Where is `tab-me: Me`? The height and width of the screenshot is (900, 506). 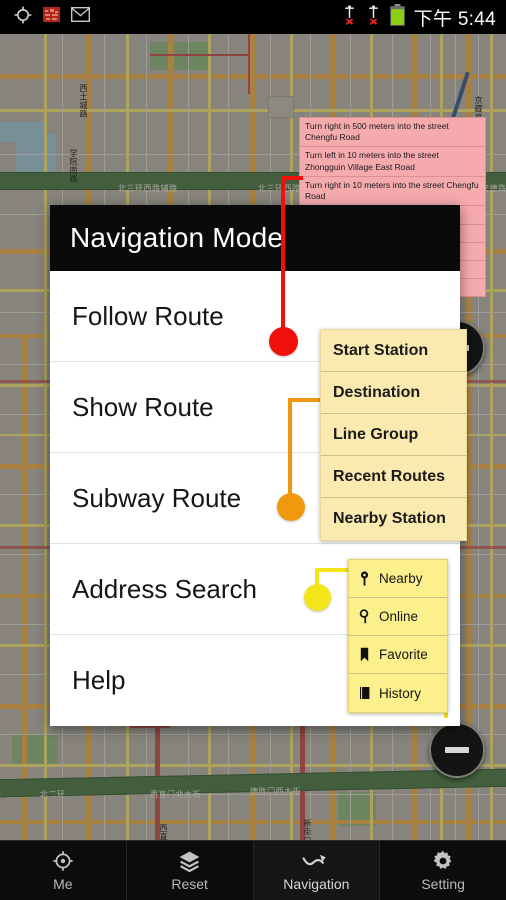 tab-me: Me is located at coordinates (63, 870).